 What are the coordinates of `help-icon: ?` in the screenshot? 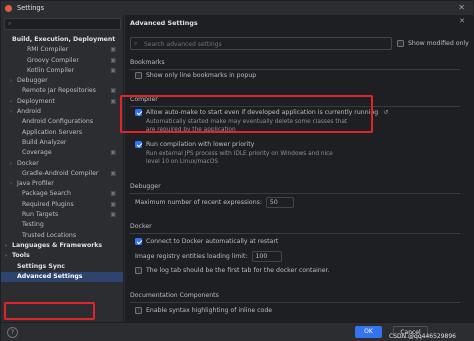 It's located at (12, 332).